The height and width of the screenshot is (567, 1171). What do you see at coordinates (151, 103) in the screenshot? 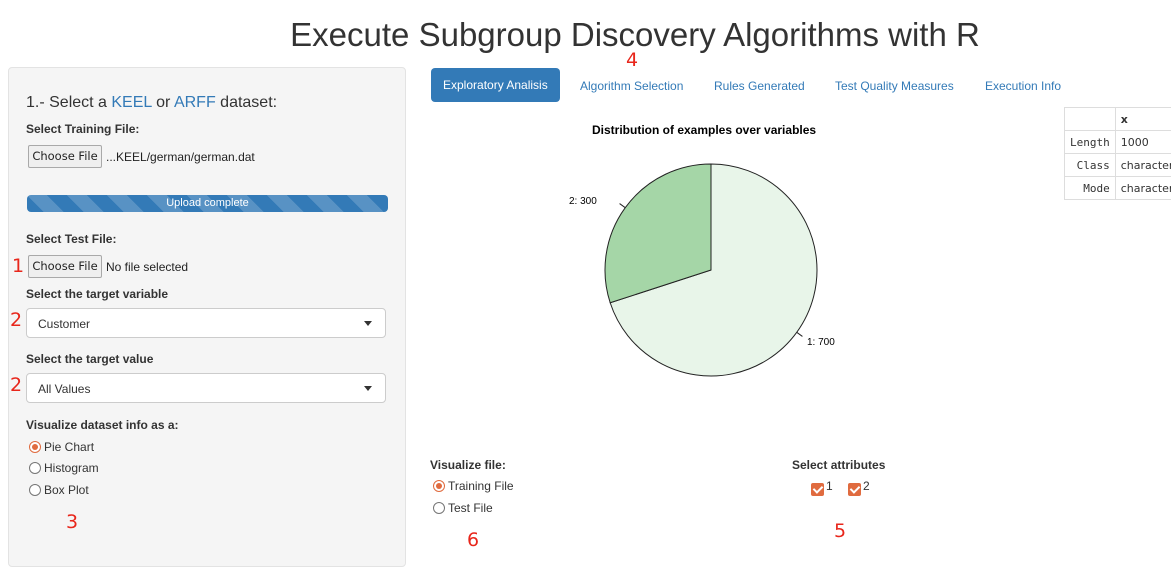
I see `dataset-heading: 1.- Select a KEEL or ARFF dataset:` at bounding box center [151, 103].